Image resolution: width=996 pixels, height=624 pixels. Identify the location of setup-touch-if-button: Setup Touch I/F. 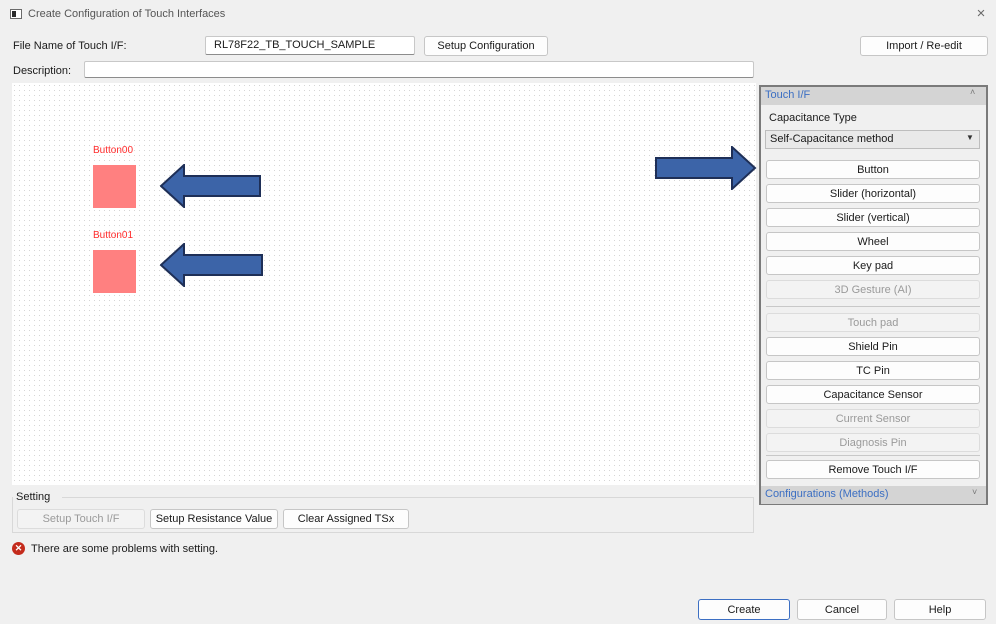
(81, 519).